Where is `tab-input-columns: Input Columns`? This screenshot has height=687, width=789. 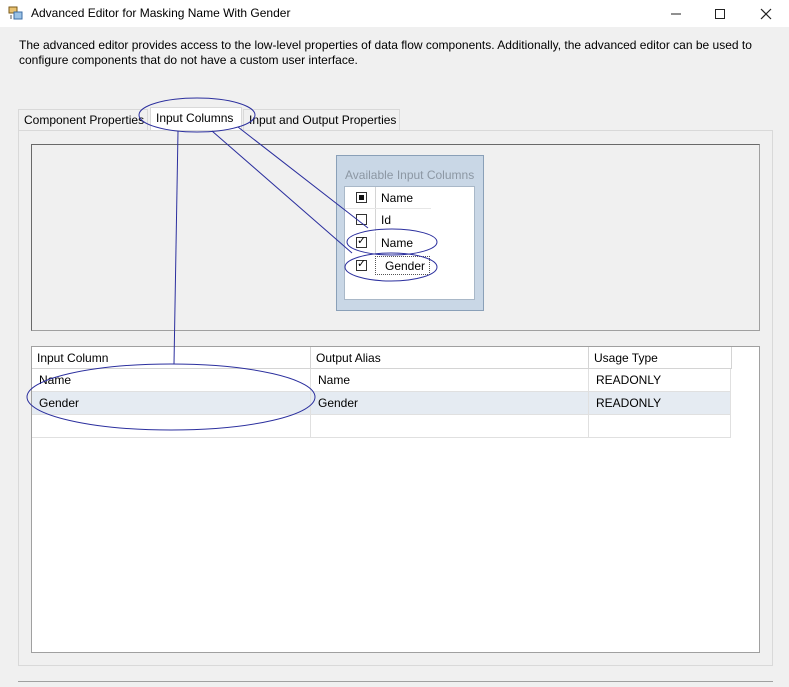
tab-input-columns: Input Columns is located at coordinates (196, 118).